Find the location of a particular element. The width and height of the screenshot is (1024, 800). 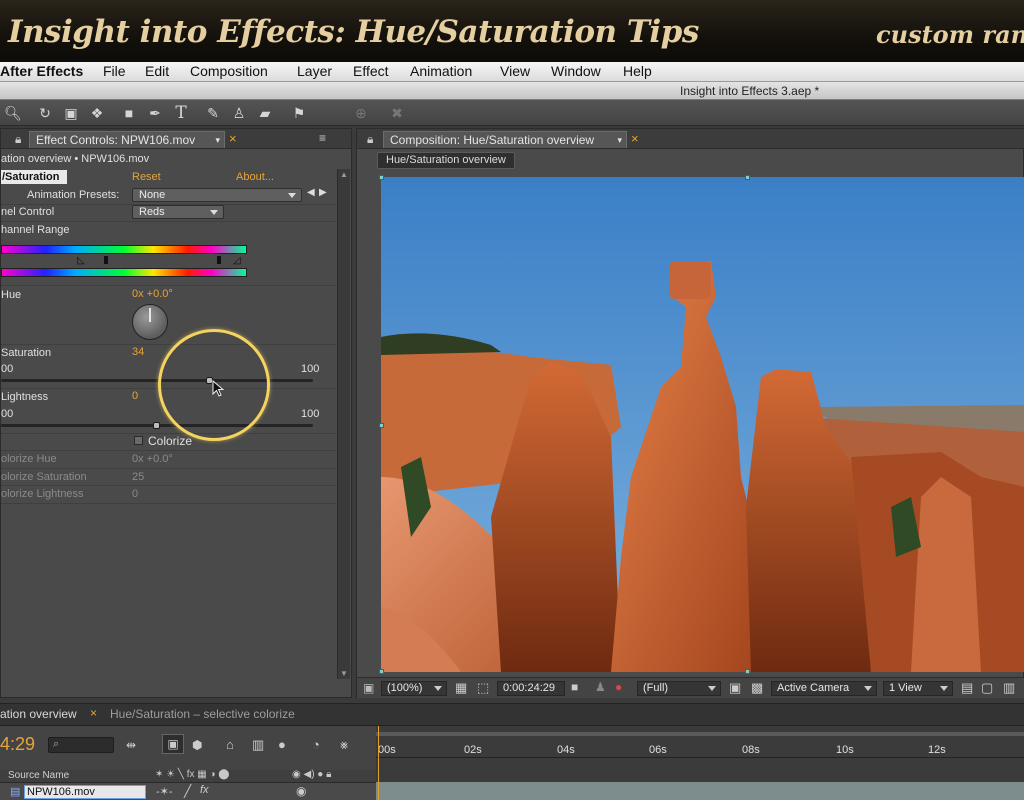

layer-handle-bl is located at coordinates (381, 671).